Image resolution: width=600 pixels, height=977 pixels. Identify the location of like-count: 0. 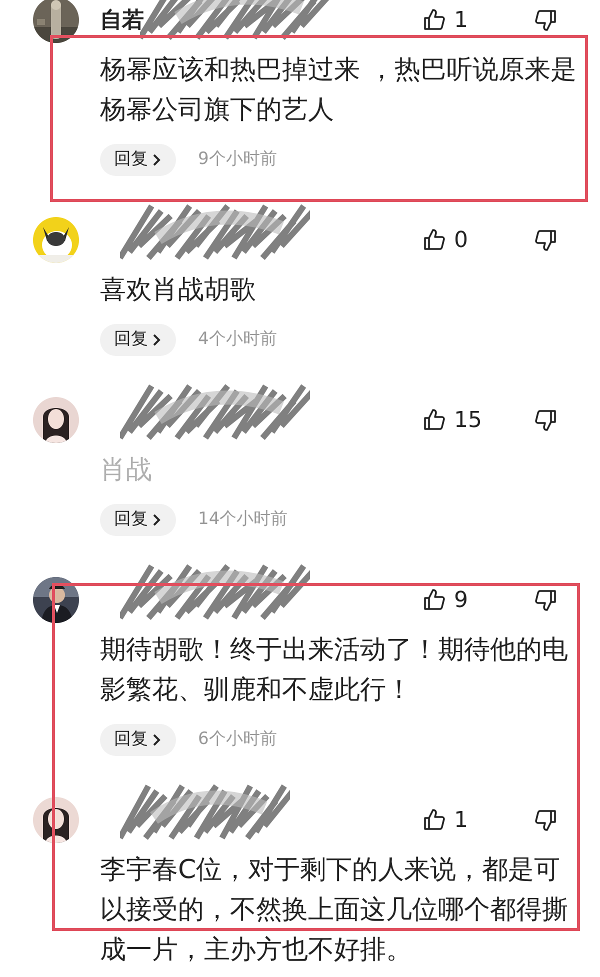
(461, 240).